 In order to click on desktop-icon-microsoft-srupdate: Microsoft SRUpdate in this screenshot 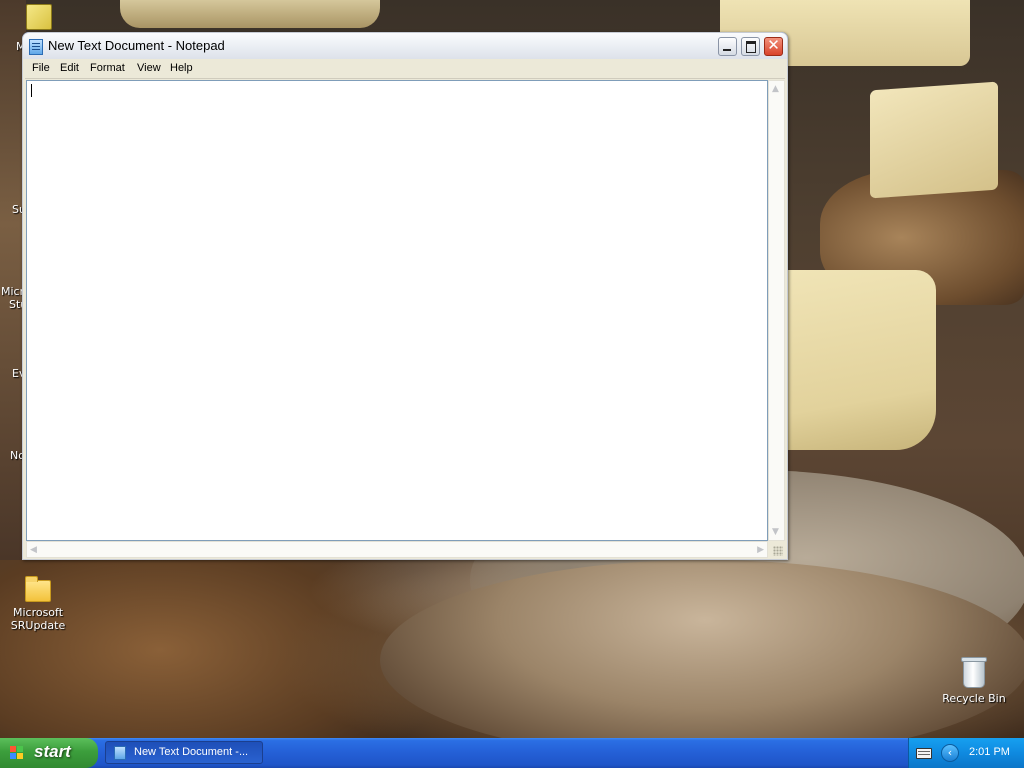, I will do `click(38, 604)`.